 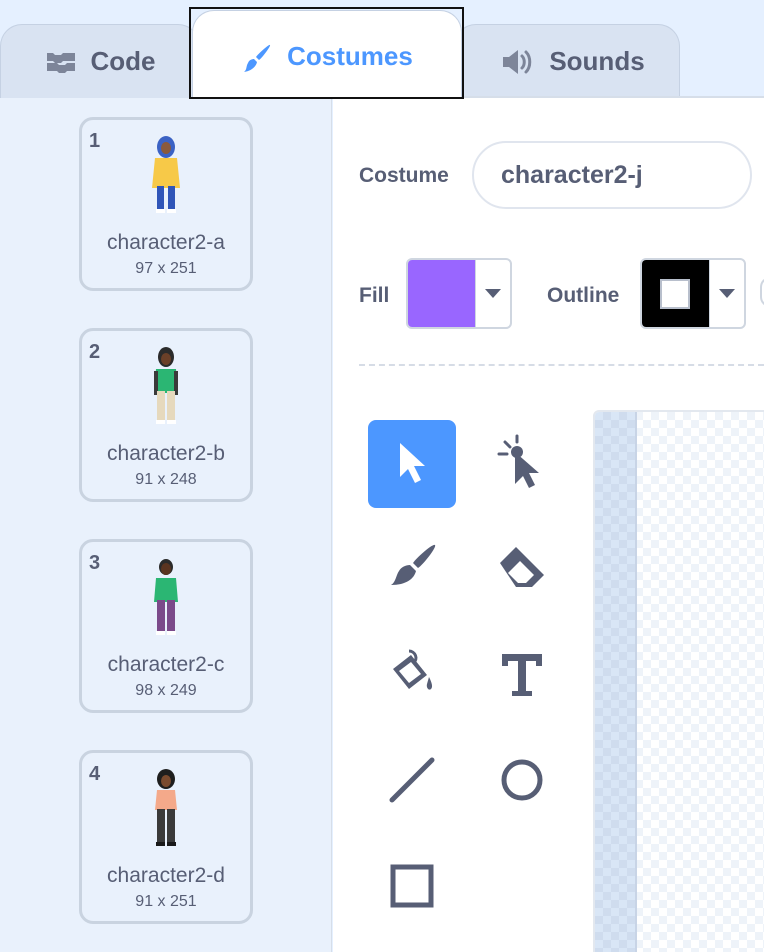 I want to click on tab-sounds: Sounds, so click(x=567, y=61).